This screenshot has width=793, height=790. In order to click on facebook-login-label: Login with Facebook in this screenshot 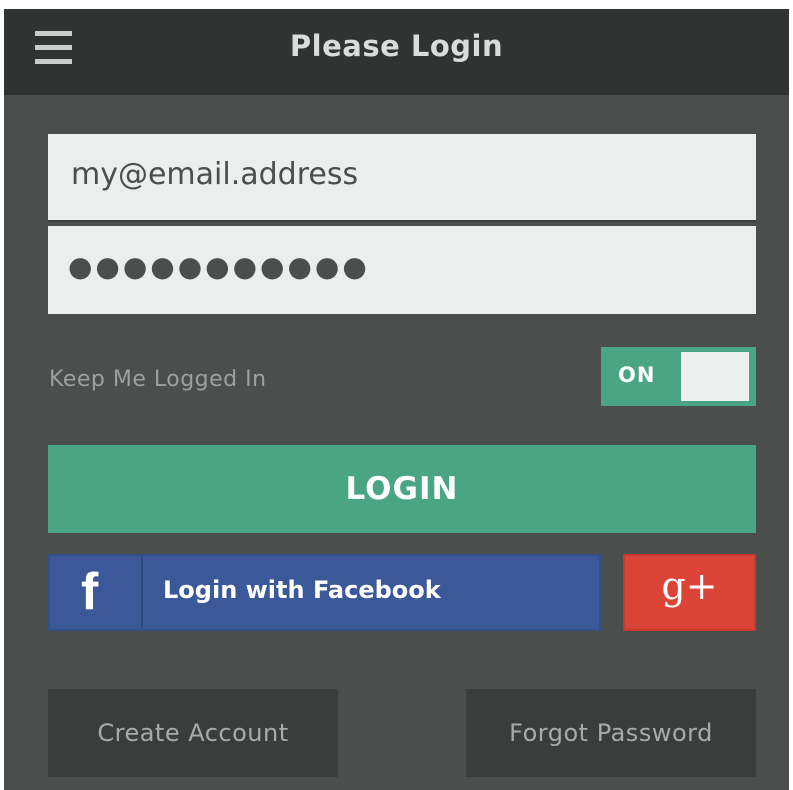, I will do `click(302, 590)`.